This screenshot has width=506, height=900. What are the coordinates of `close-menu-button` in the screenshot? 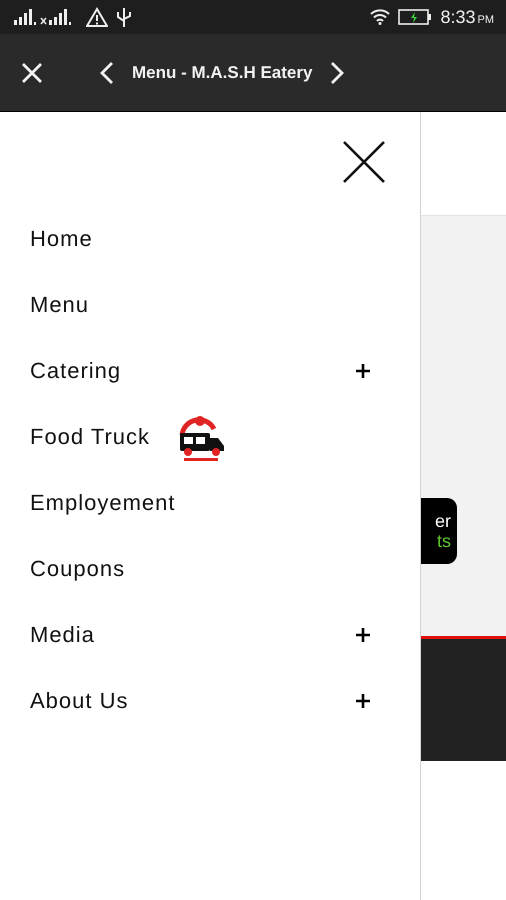 It's located at (364, 162).